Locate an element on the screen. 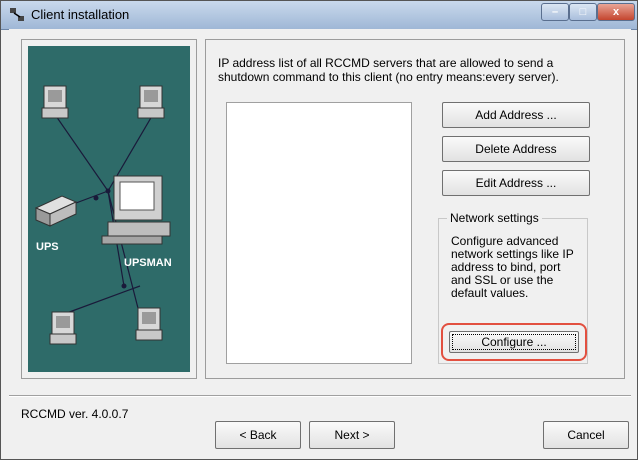  cancel-button: Cancel is located at coordinates (586, 435).